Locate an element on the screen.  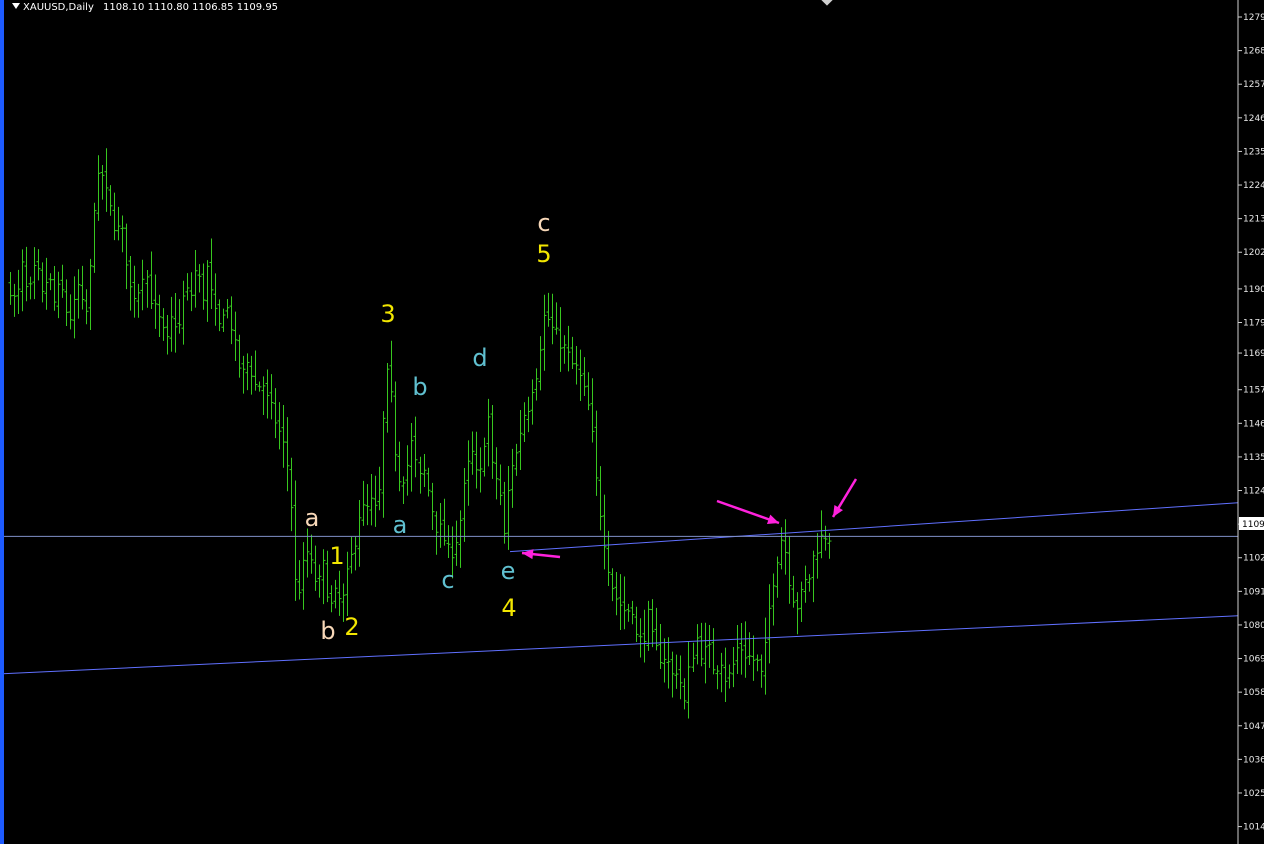
ohlc-low: 1106.85 is located at coordinates (213, 7).